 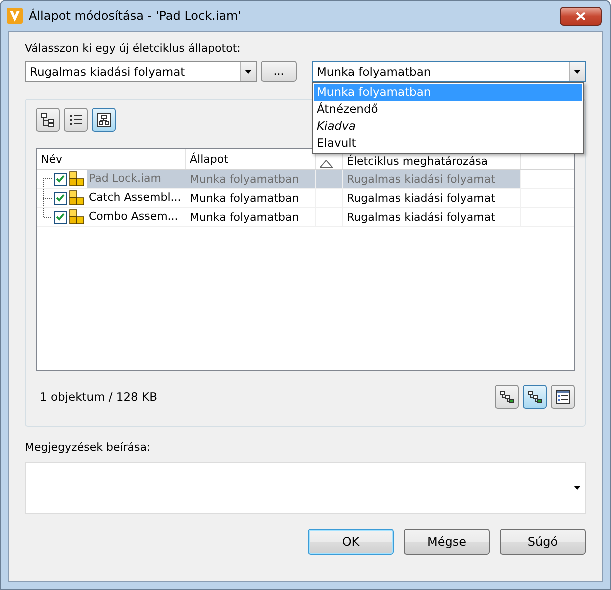 I want to click on file-name-cell: Pad Lock.iam, so click(x=136, y=179).